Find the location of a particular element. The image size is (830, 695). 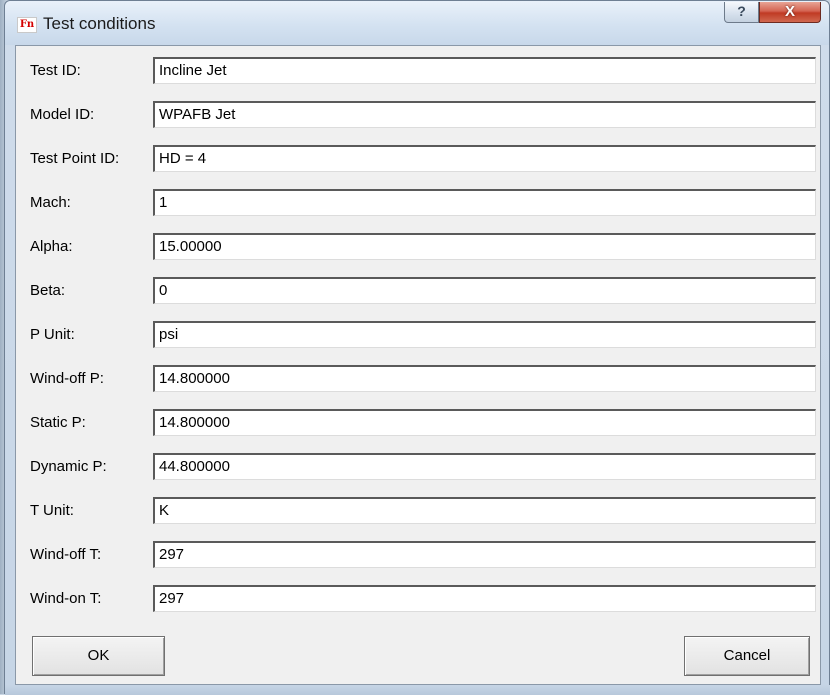

beta-label: Beta: is located at coordinates (48, 290).